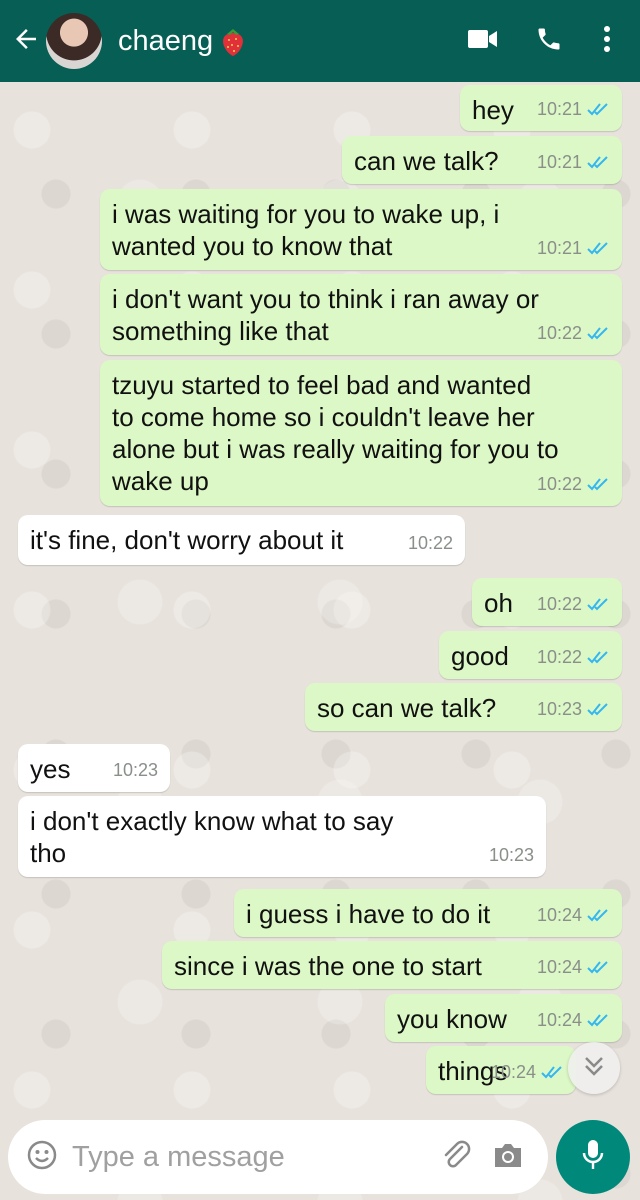 Image resolution: width=640 pixels, height=1200 pixels. I want to click on video-call-button, so click(483, 41).